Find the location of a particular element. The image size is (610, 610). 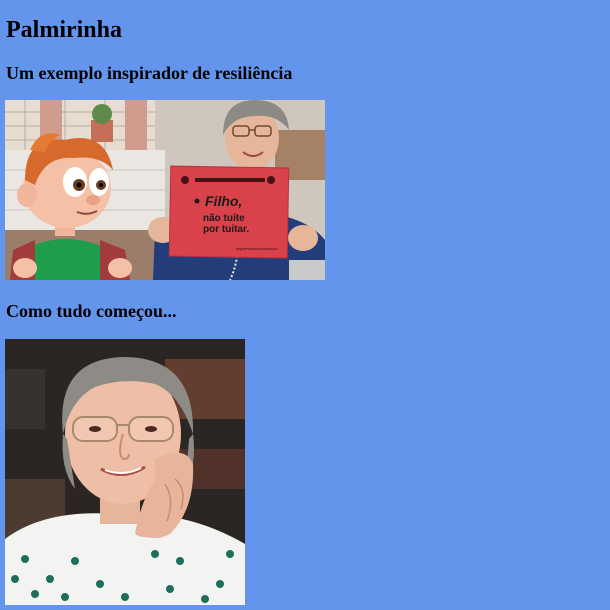

sign-line3: por tuitar. is located at coordinates (226, 229).